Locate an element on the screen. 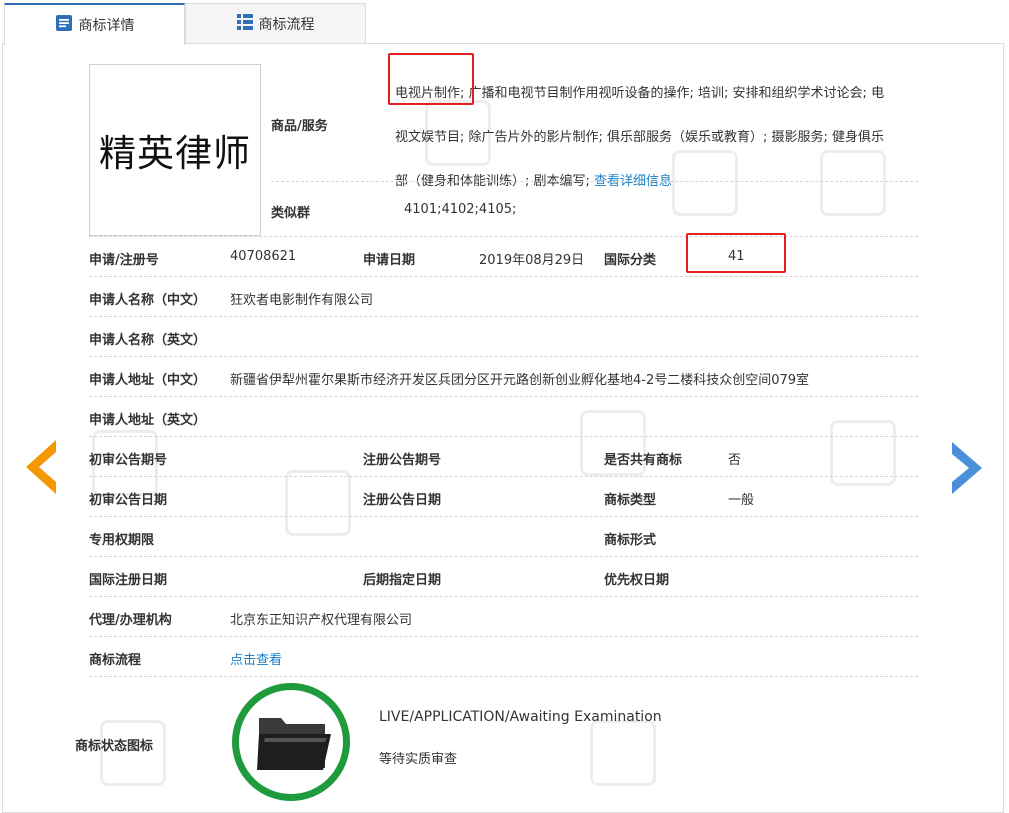  status-icon-circle is located at coordinates (291, 742).